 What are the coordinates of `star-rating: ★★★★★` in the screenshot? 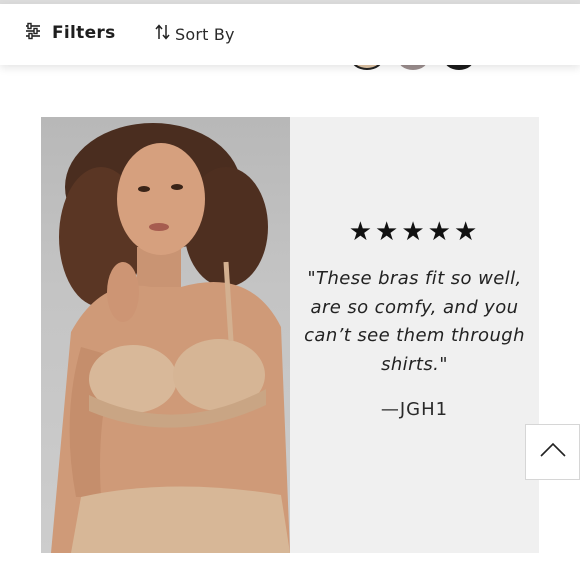 It's located at (414, 232).